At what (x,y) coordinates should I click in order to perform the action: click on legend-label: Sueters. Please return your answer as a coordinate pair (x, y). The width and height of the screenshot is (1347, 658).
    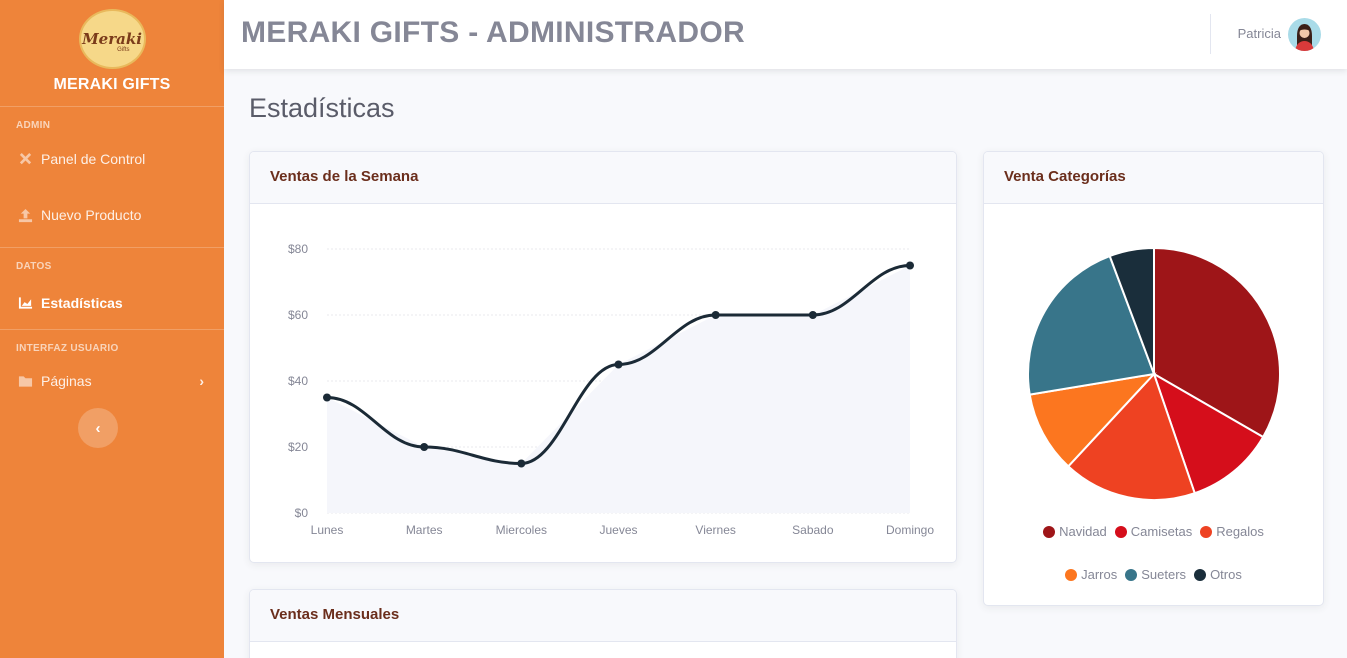
    Looking at the image, I should click on (1164, 574).